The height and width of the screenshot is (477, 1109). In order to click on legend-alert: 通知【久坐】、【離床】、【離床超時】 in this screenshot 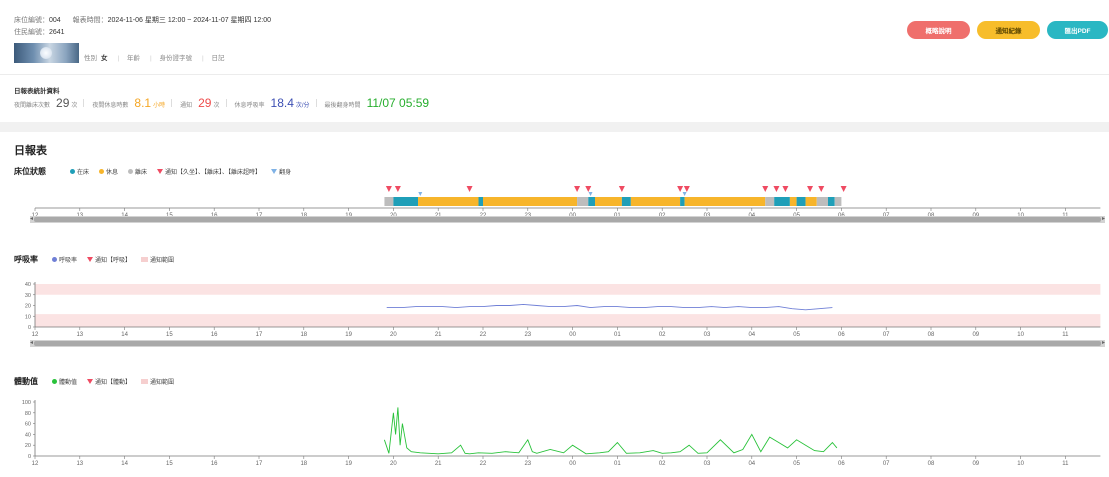, I will do `click(209, 171)`.